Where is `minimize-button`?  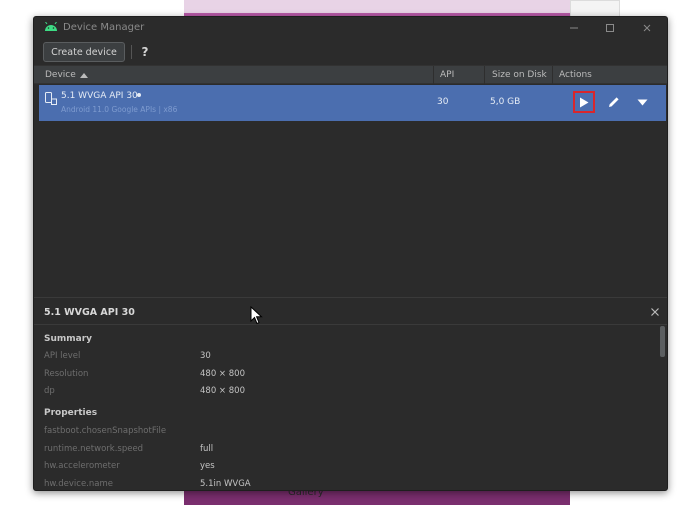
minimize-button is located at coordinates (574, 28).